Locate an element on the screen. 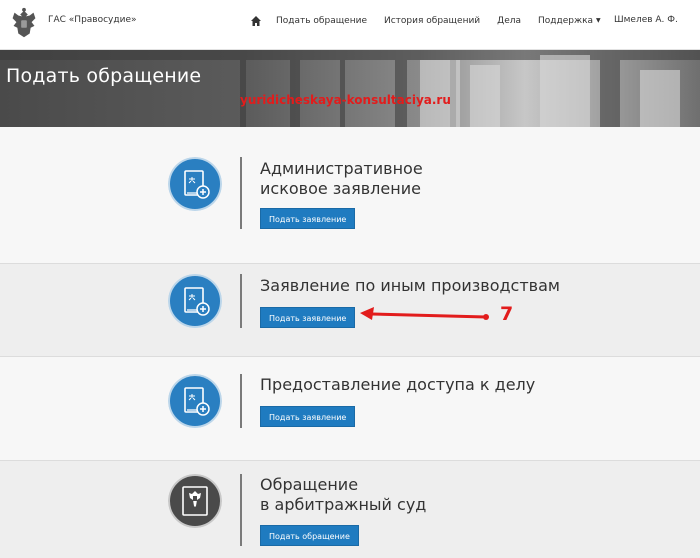 The height and width of the screenshot is (558, 700). submit-arbitration-appeal-button: Подать обращение is located at coordinates (309, 535).